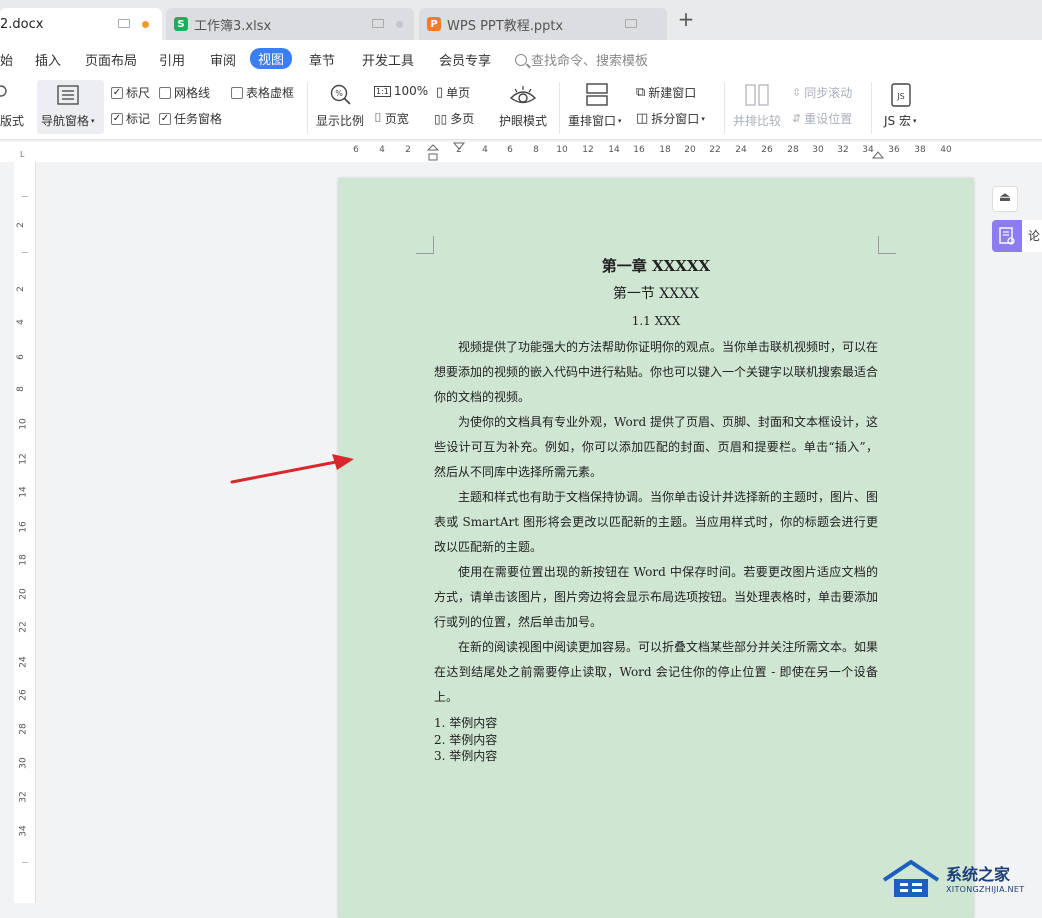 The height and width of the screenshot is (918, 1042). What do you see at coordinates (184, 92) in the screenshot?
I see `gridlines-checkbox: 网格线` at bounding box center [184, 92].